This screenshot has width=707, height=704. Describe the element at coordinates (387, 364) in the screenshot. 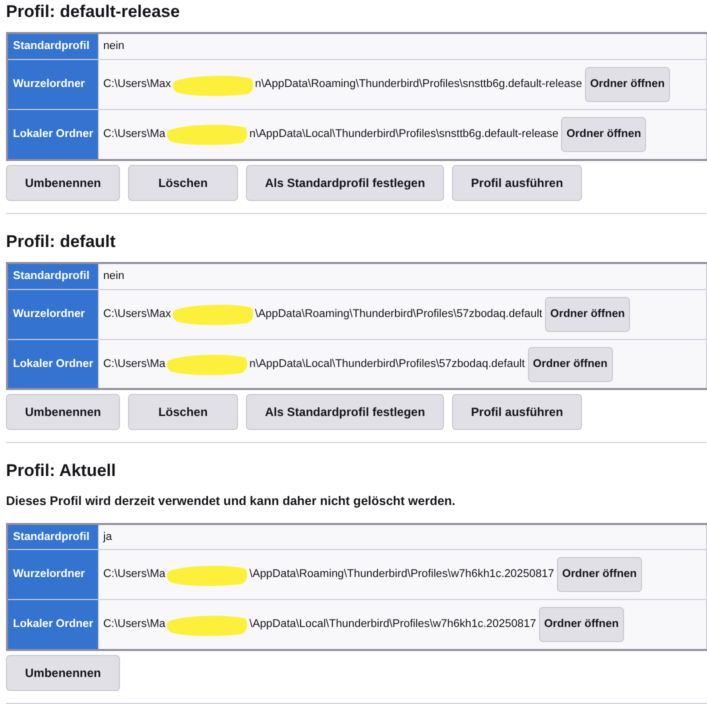

I see `path-text: n\AppData\Local\Thunderbird\Profiles\57zbodaq.default` at that location.